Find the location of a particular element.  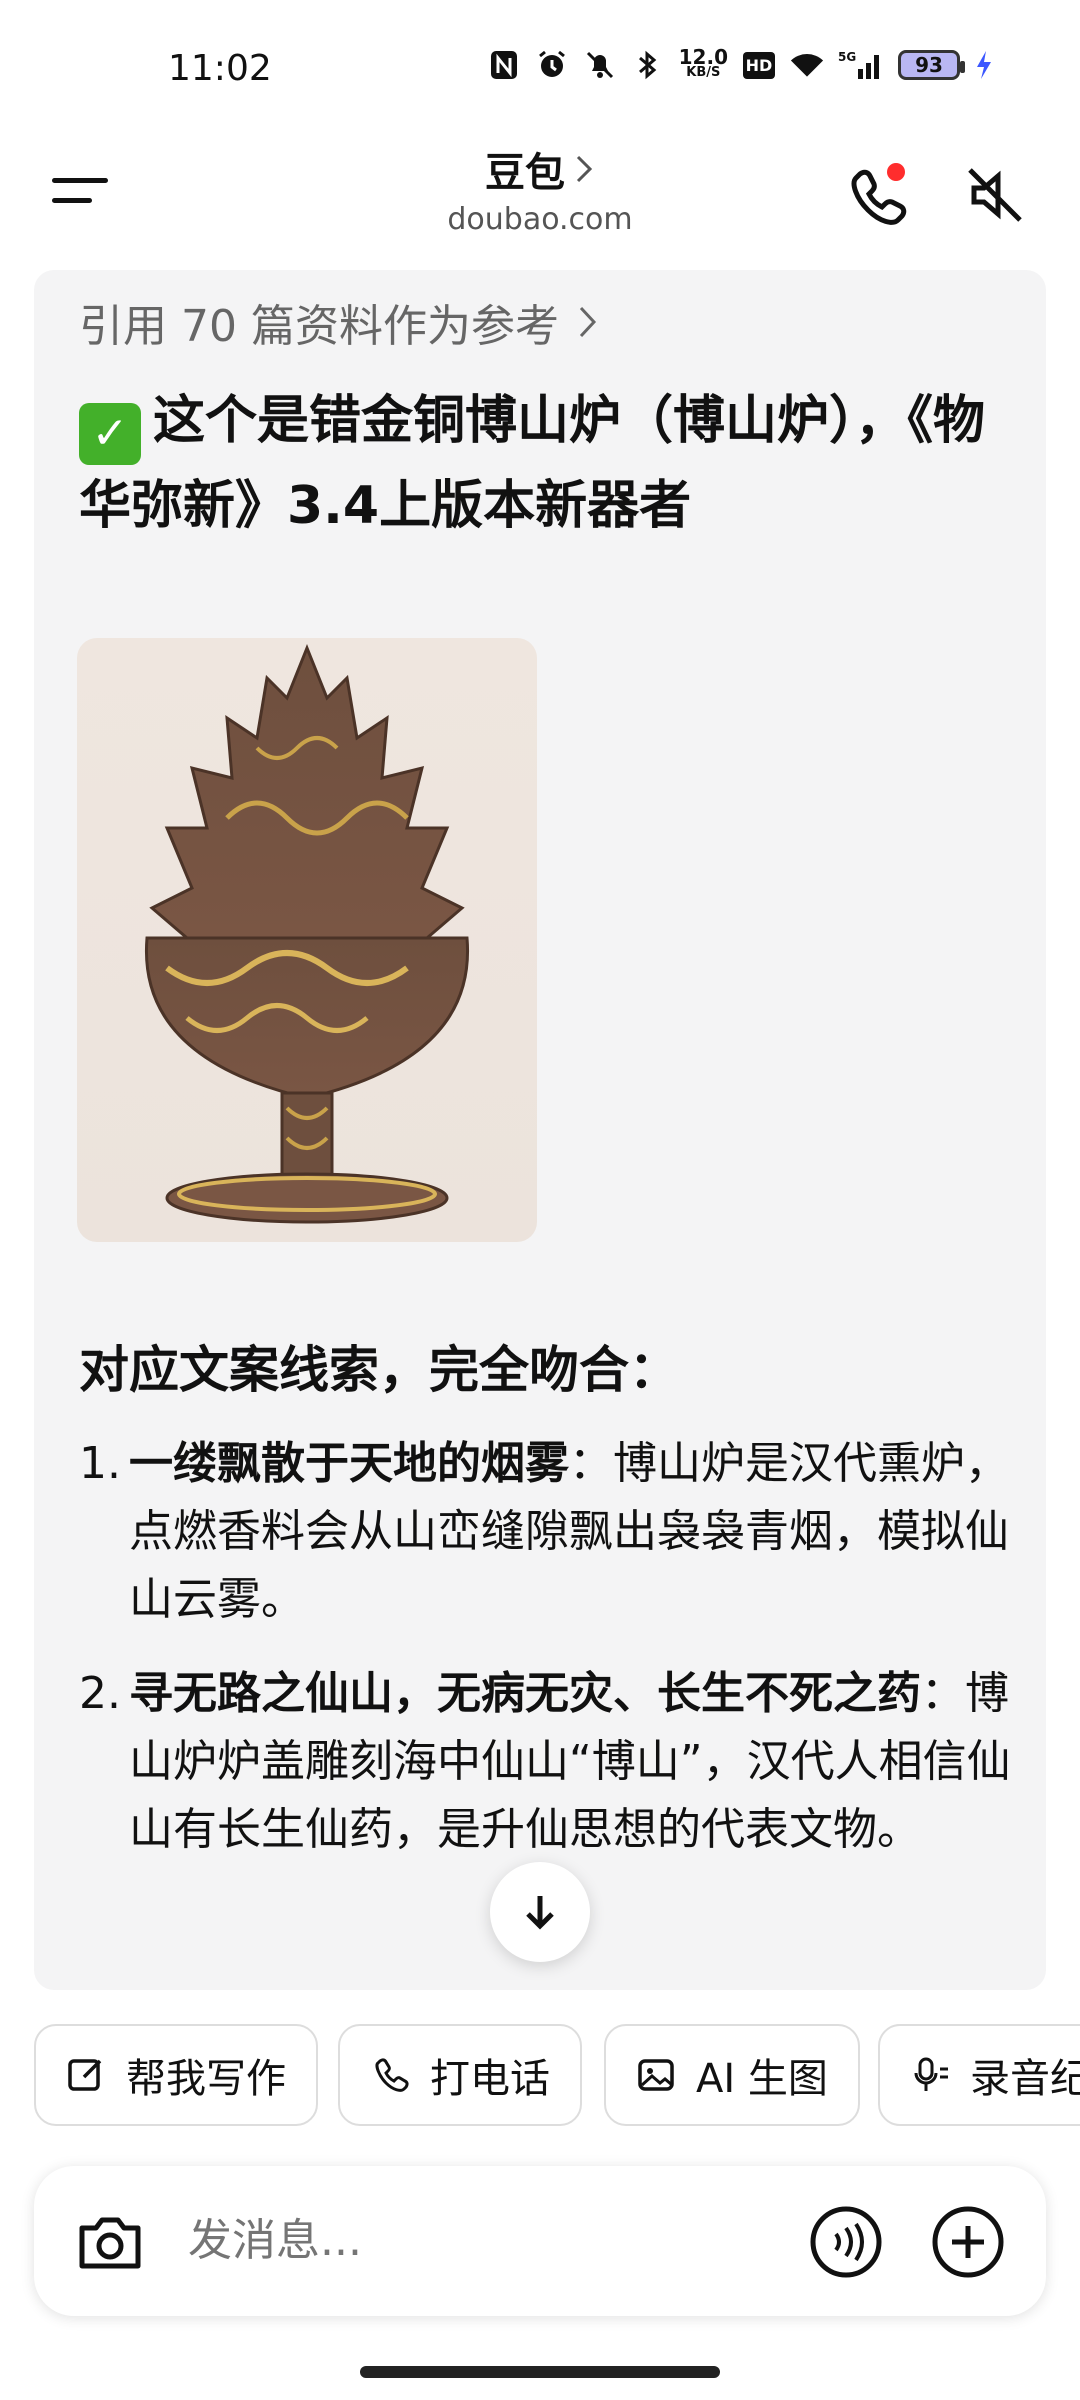

list-number: 1. is located at coordinates (100, 1463).